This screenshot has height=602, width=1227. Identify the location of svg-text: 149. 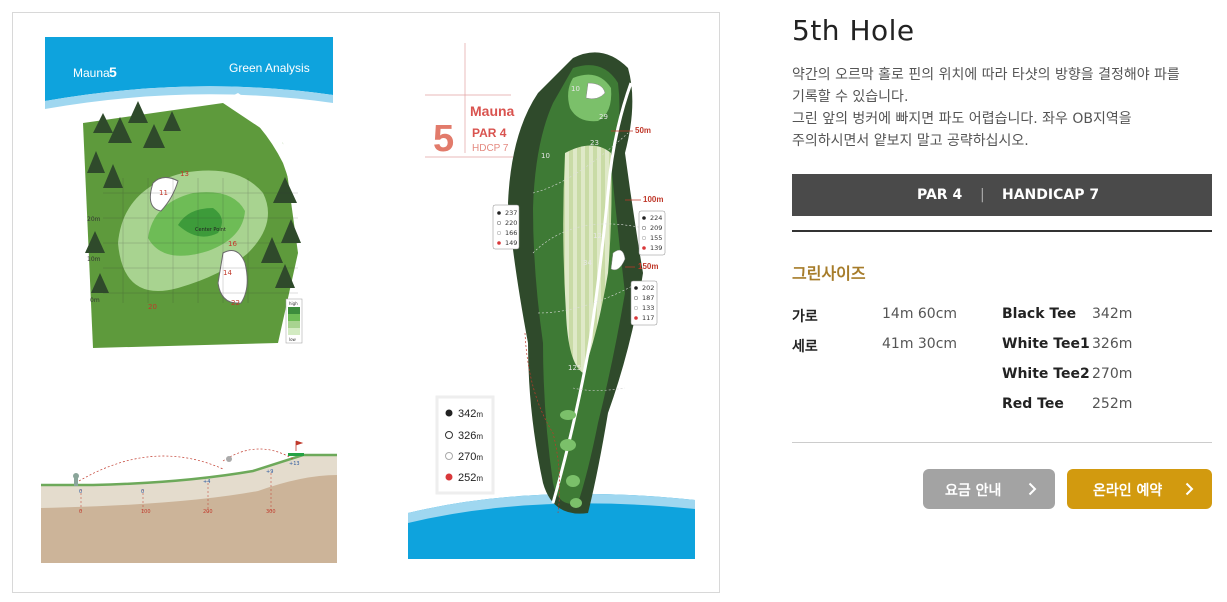
(511, 243).